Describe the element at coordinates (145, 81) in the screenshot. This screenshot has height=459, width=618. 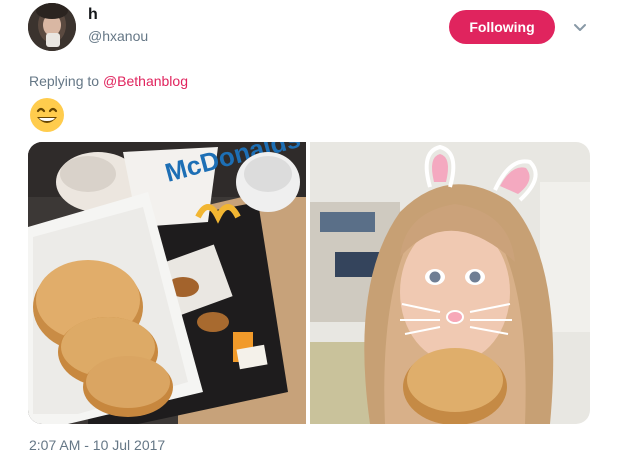
I see `reply-to-link: @Bethanblog` at that location.